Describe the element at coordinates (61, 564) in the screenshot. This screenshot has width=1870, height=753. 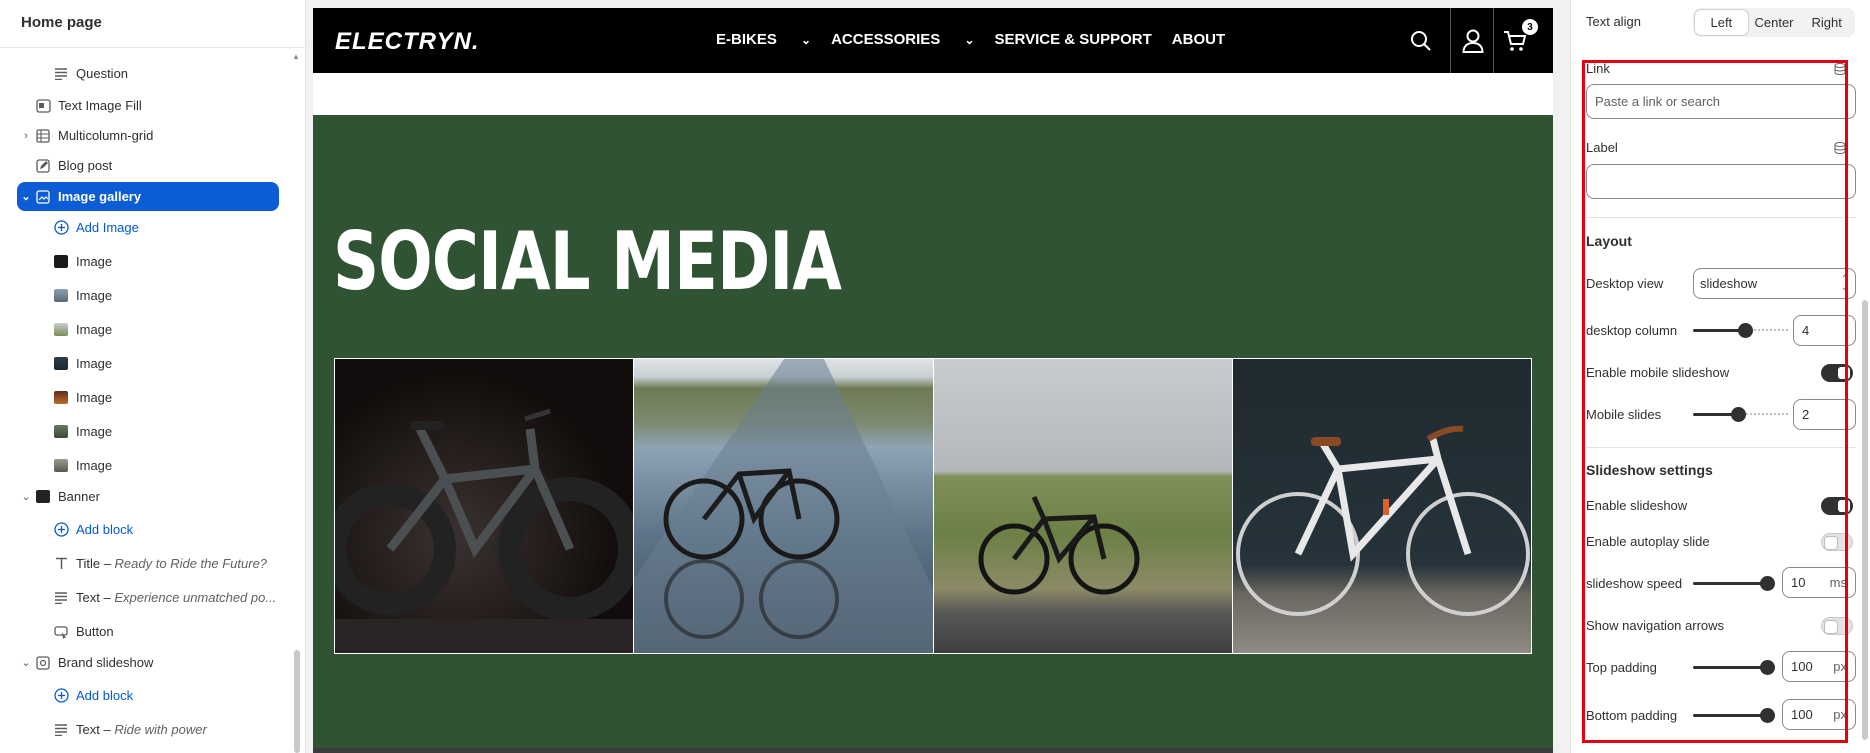
I see `title-t-icon` at that location.